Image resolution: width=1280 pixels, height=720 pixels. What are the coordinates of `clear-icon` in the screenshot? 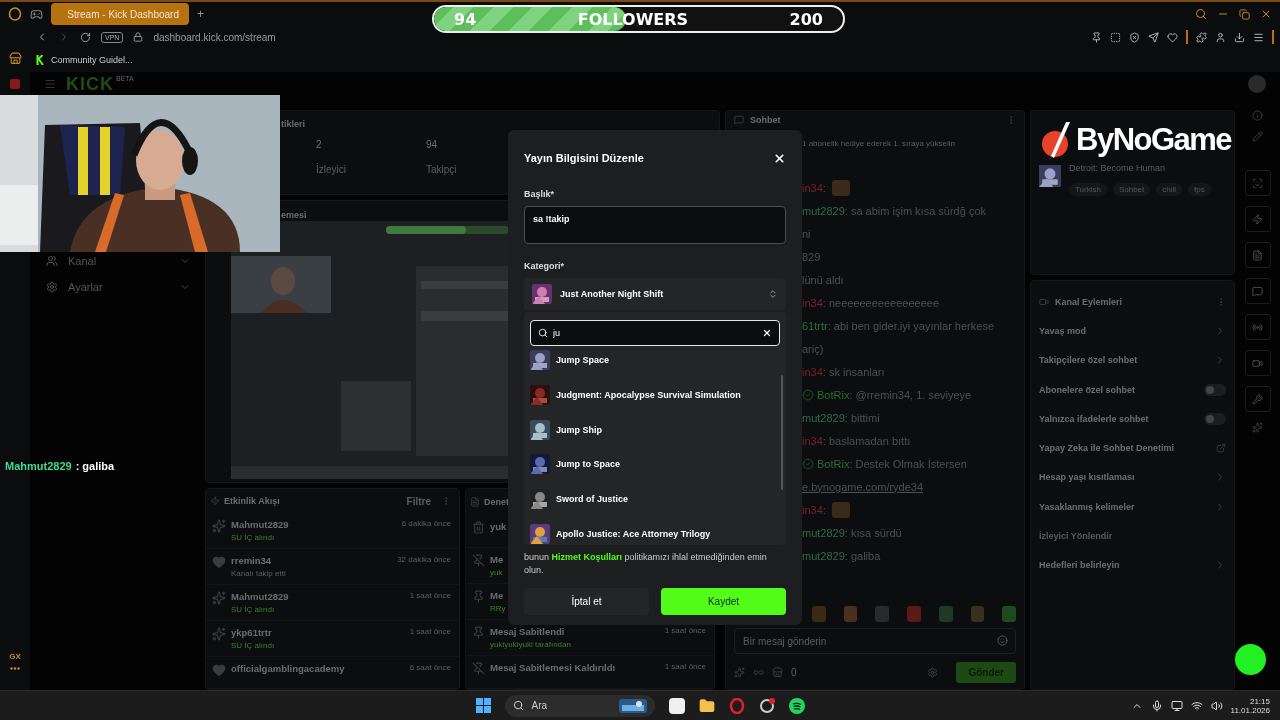 It's located at (767, 333).